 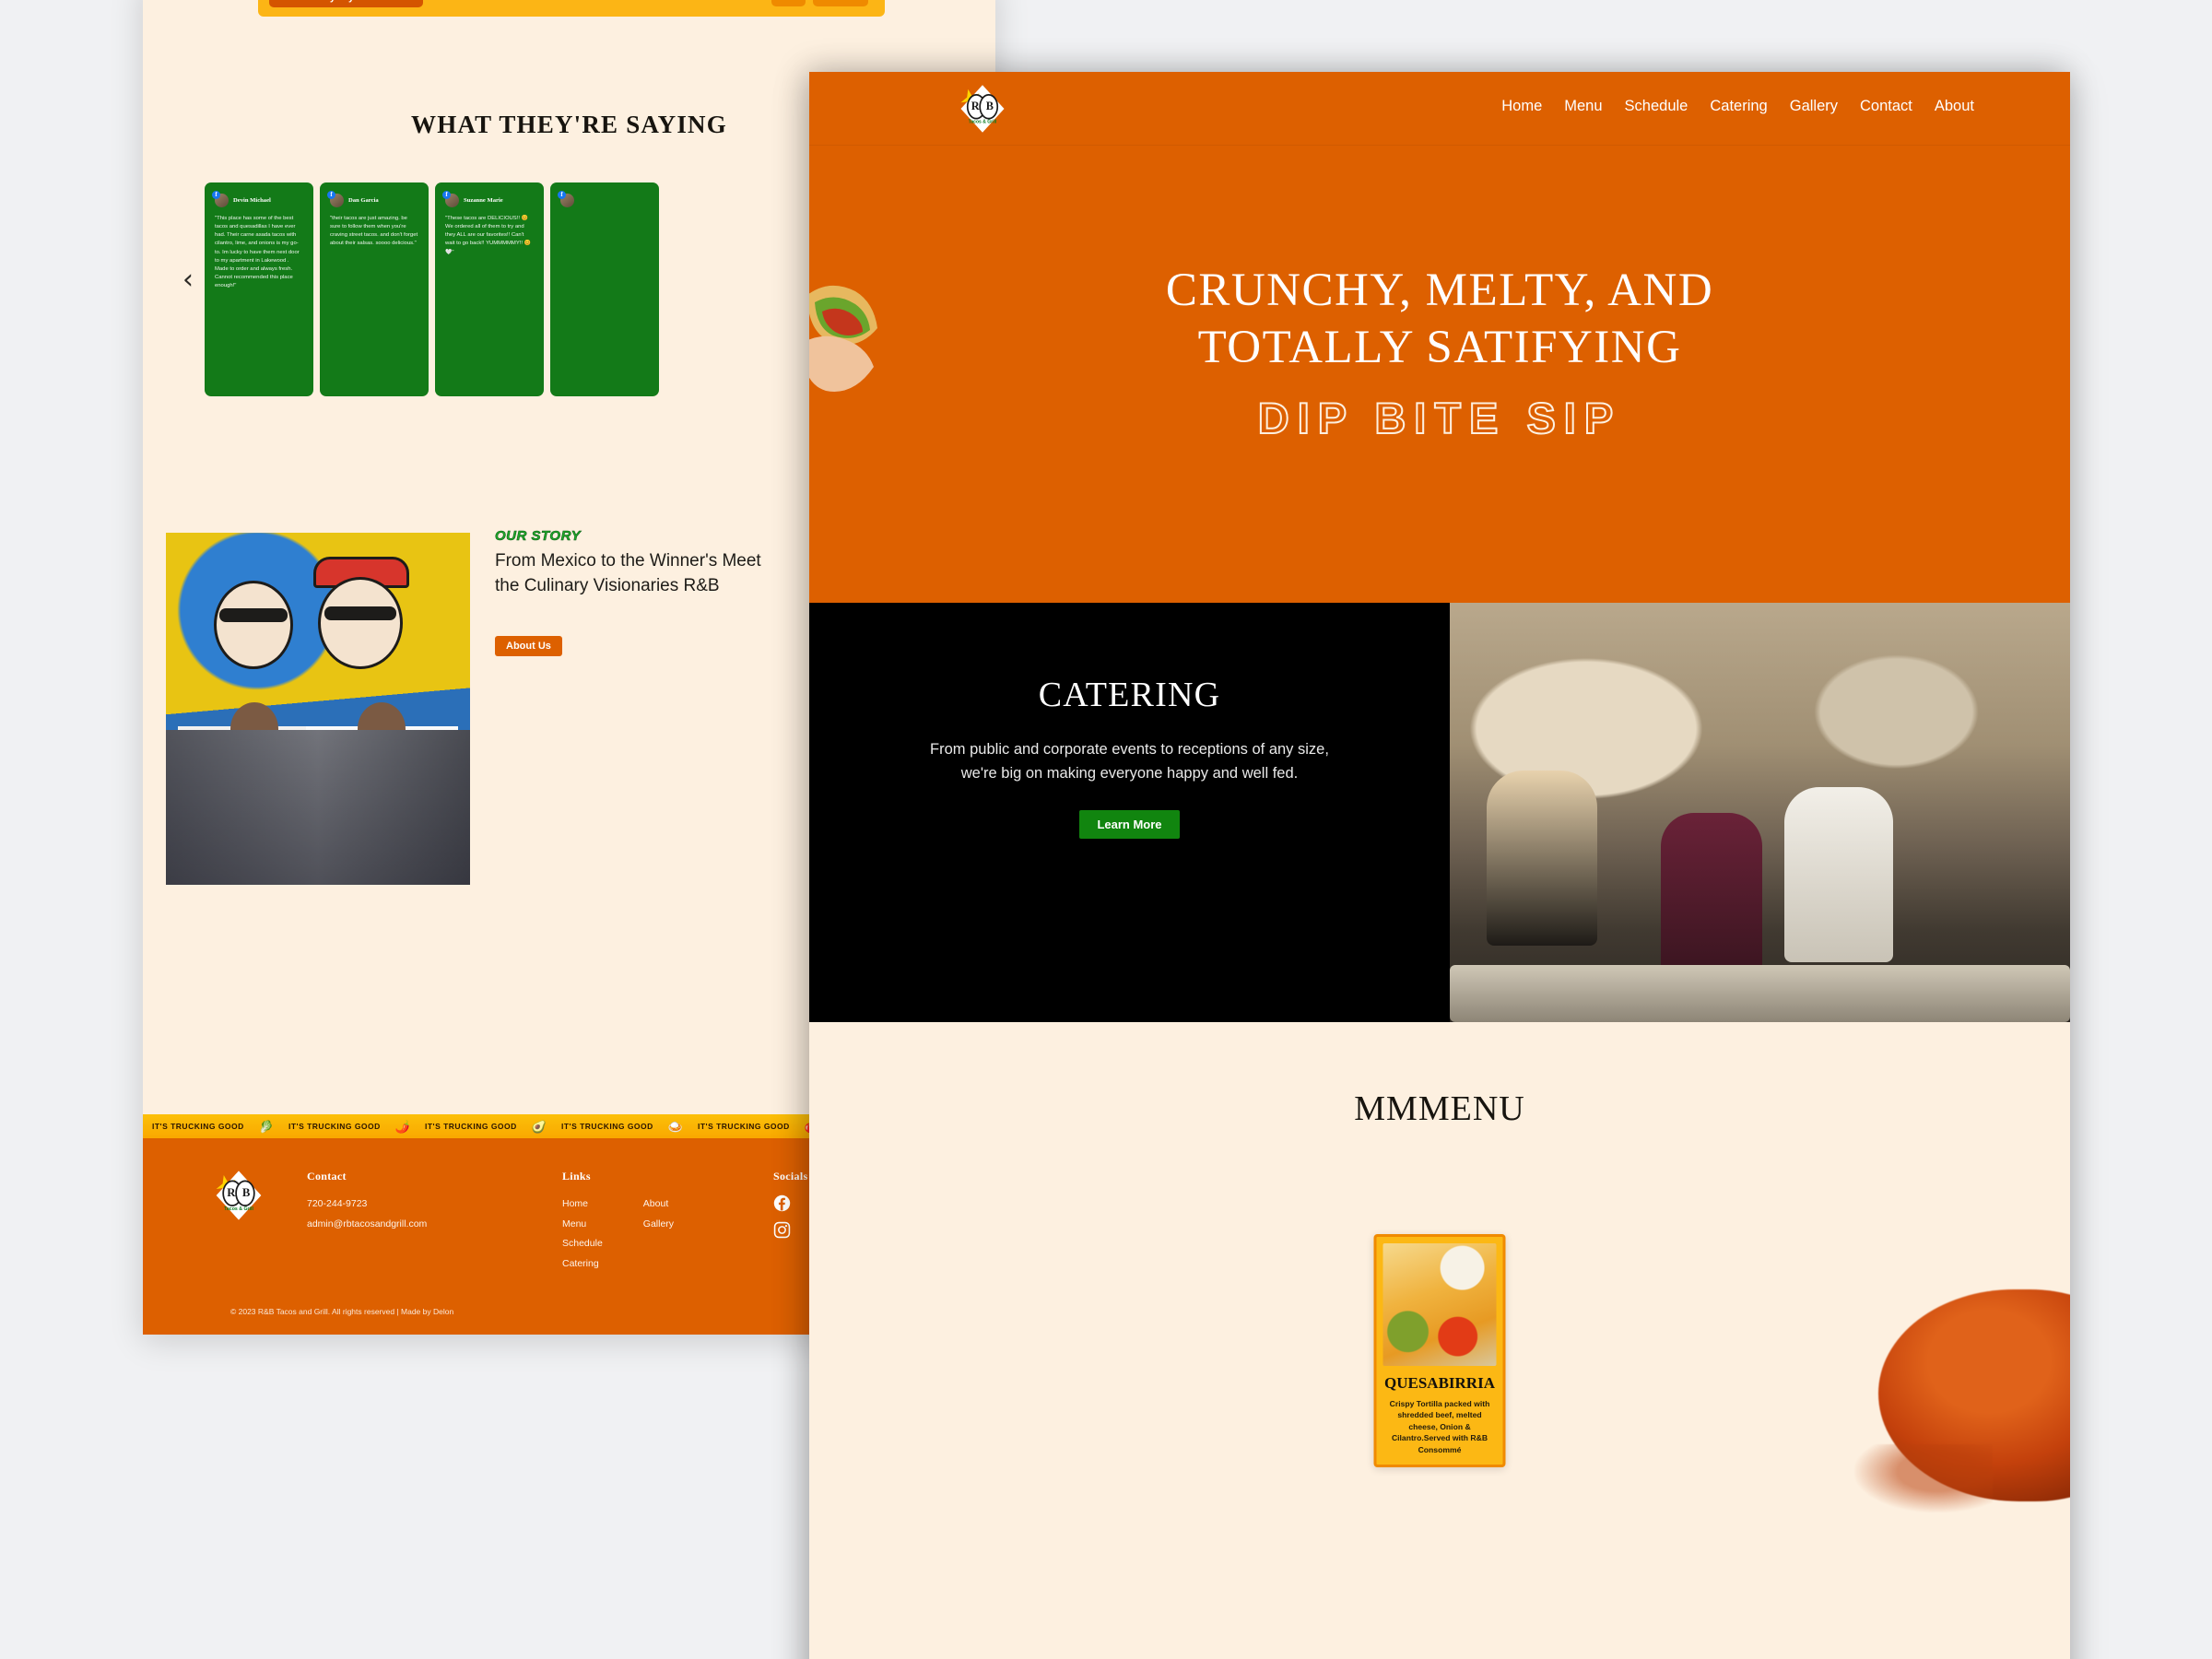 I want to click on subscribe-button: Subscribe, so click(x=840, y=3).